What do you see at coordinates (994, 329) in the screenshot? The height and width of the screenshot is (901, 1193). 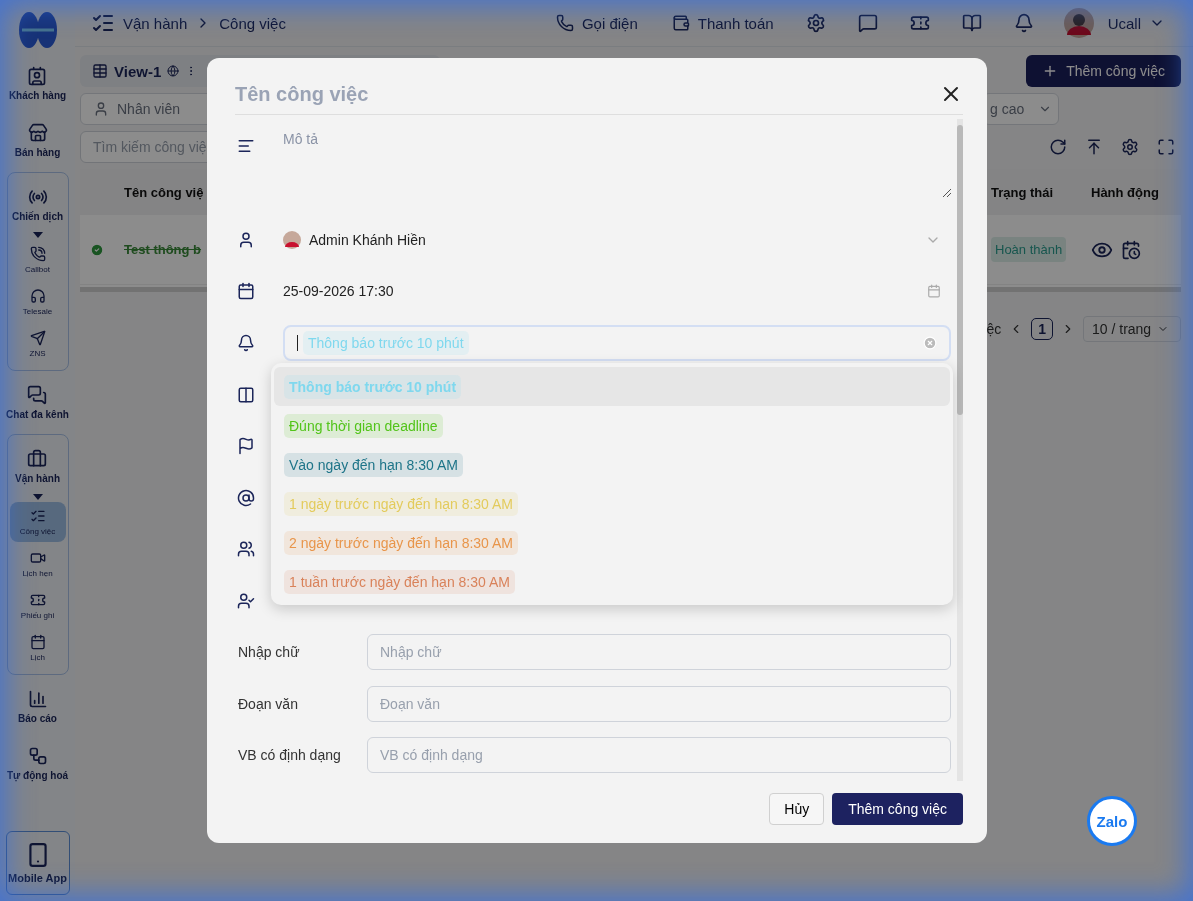 I see `pagination-label: ệc` at bounding box center [994, 329].